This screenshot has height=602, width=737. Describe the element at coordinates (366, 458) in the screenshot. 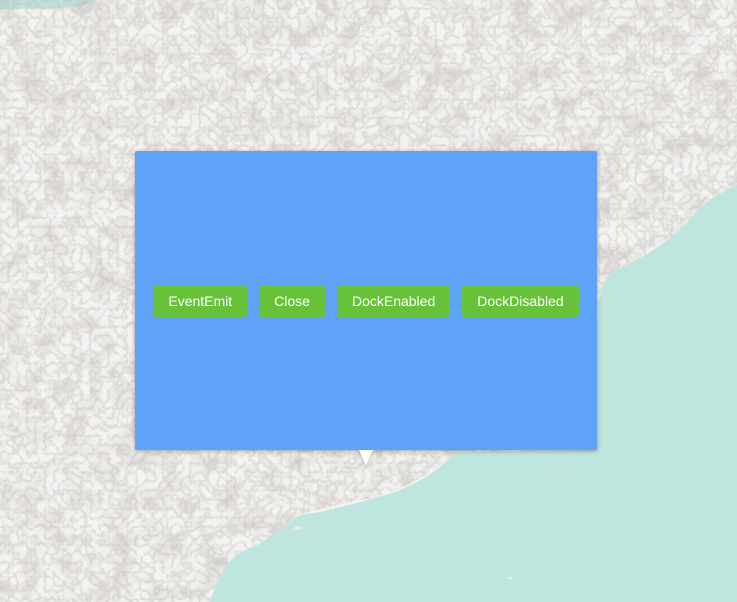

I see `popup-pointer` at that location.